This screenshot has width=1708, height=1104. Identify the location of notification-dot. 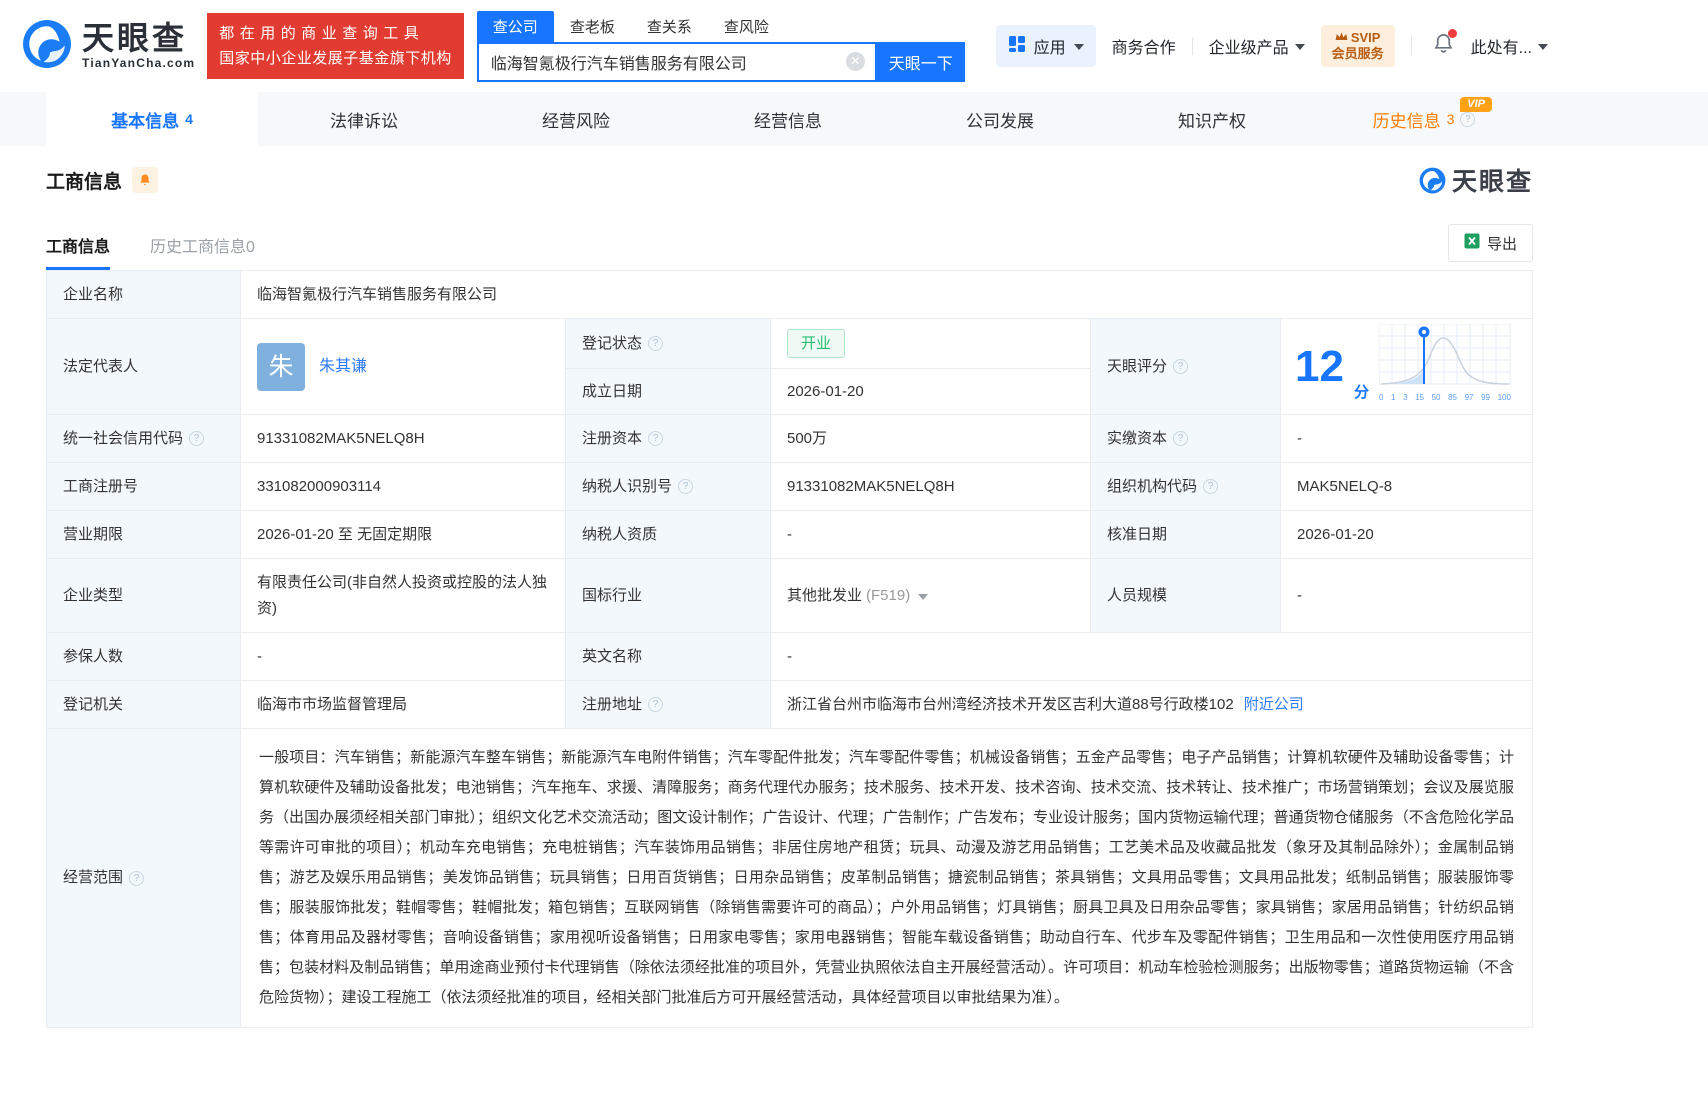
(1452, 33).